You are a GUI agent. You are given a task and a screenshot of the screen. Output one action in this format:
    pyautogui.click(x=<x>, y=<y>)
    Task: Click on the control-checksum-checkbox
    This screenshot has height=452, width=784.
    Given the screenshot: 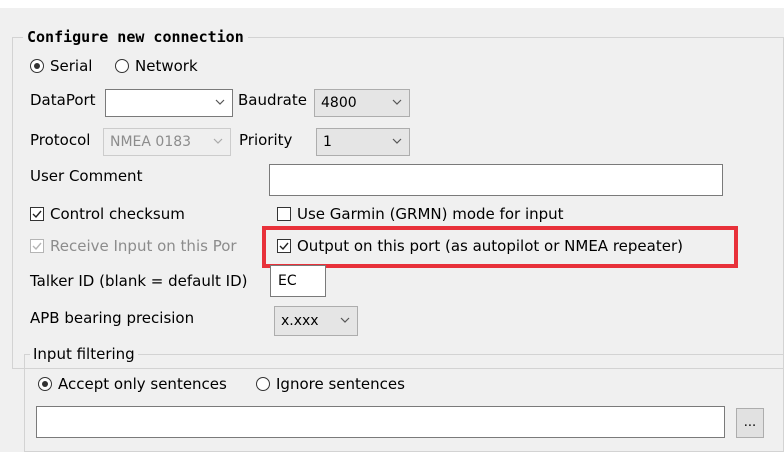 What is the action you would take?
    pyautogui.click(x=37, y=214)
    